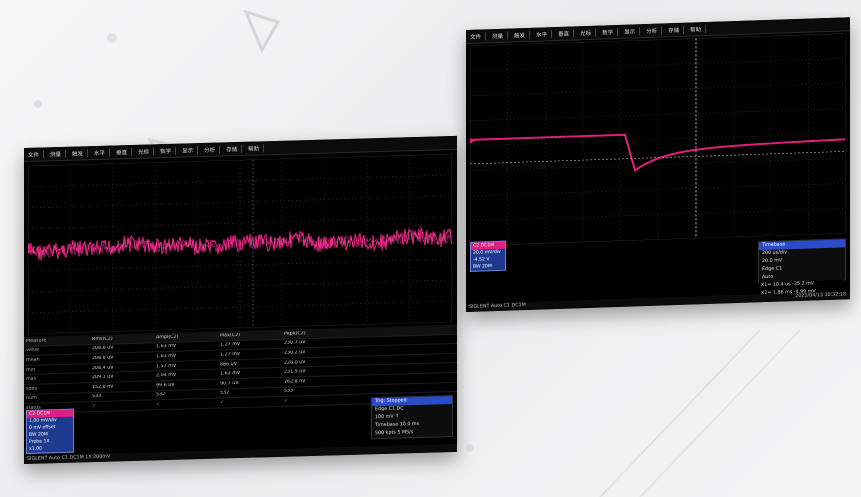  I want to click on table-cell: 762.8 nV, so click(295, 381).